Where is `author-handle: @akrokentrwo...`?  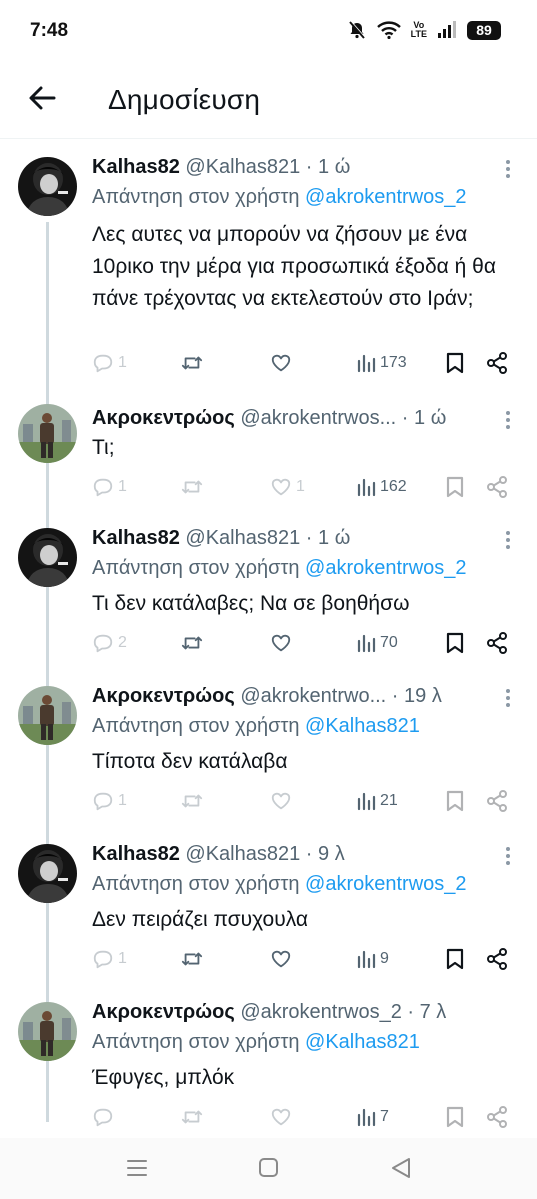
author-handle: @akrokentrwo... is located at coordinates (313, 696).